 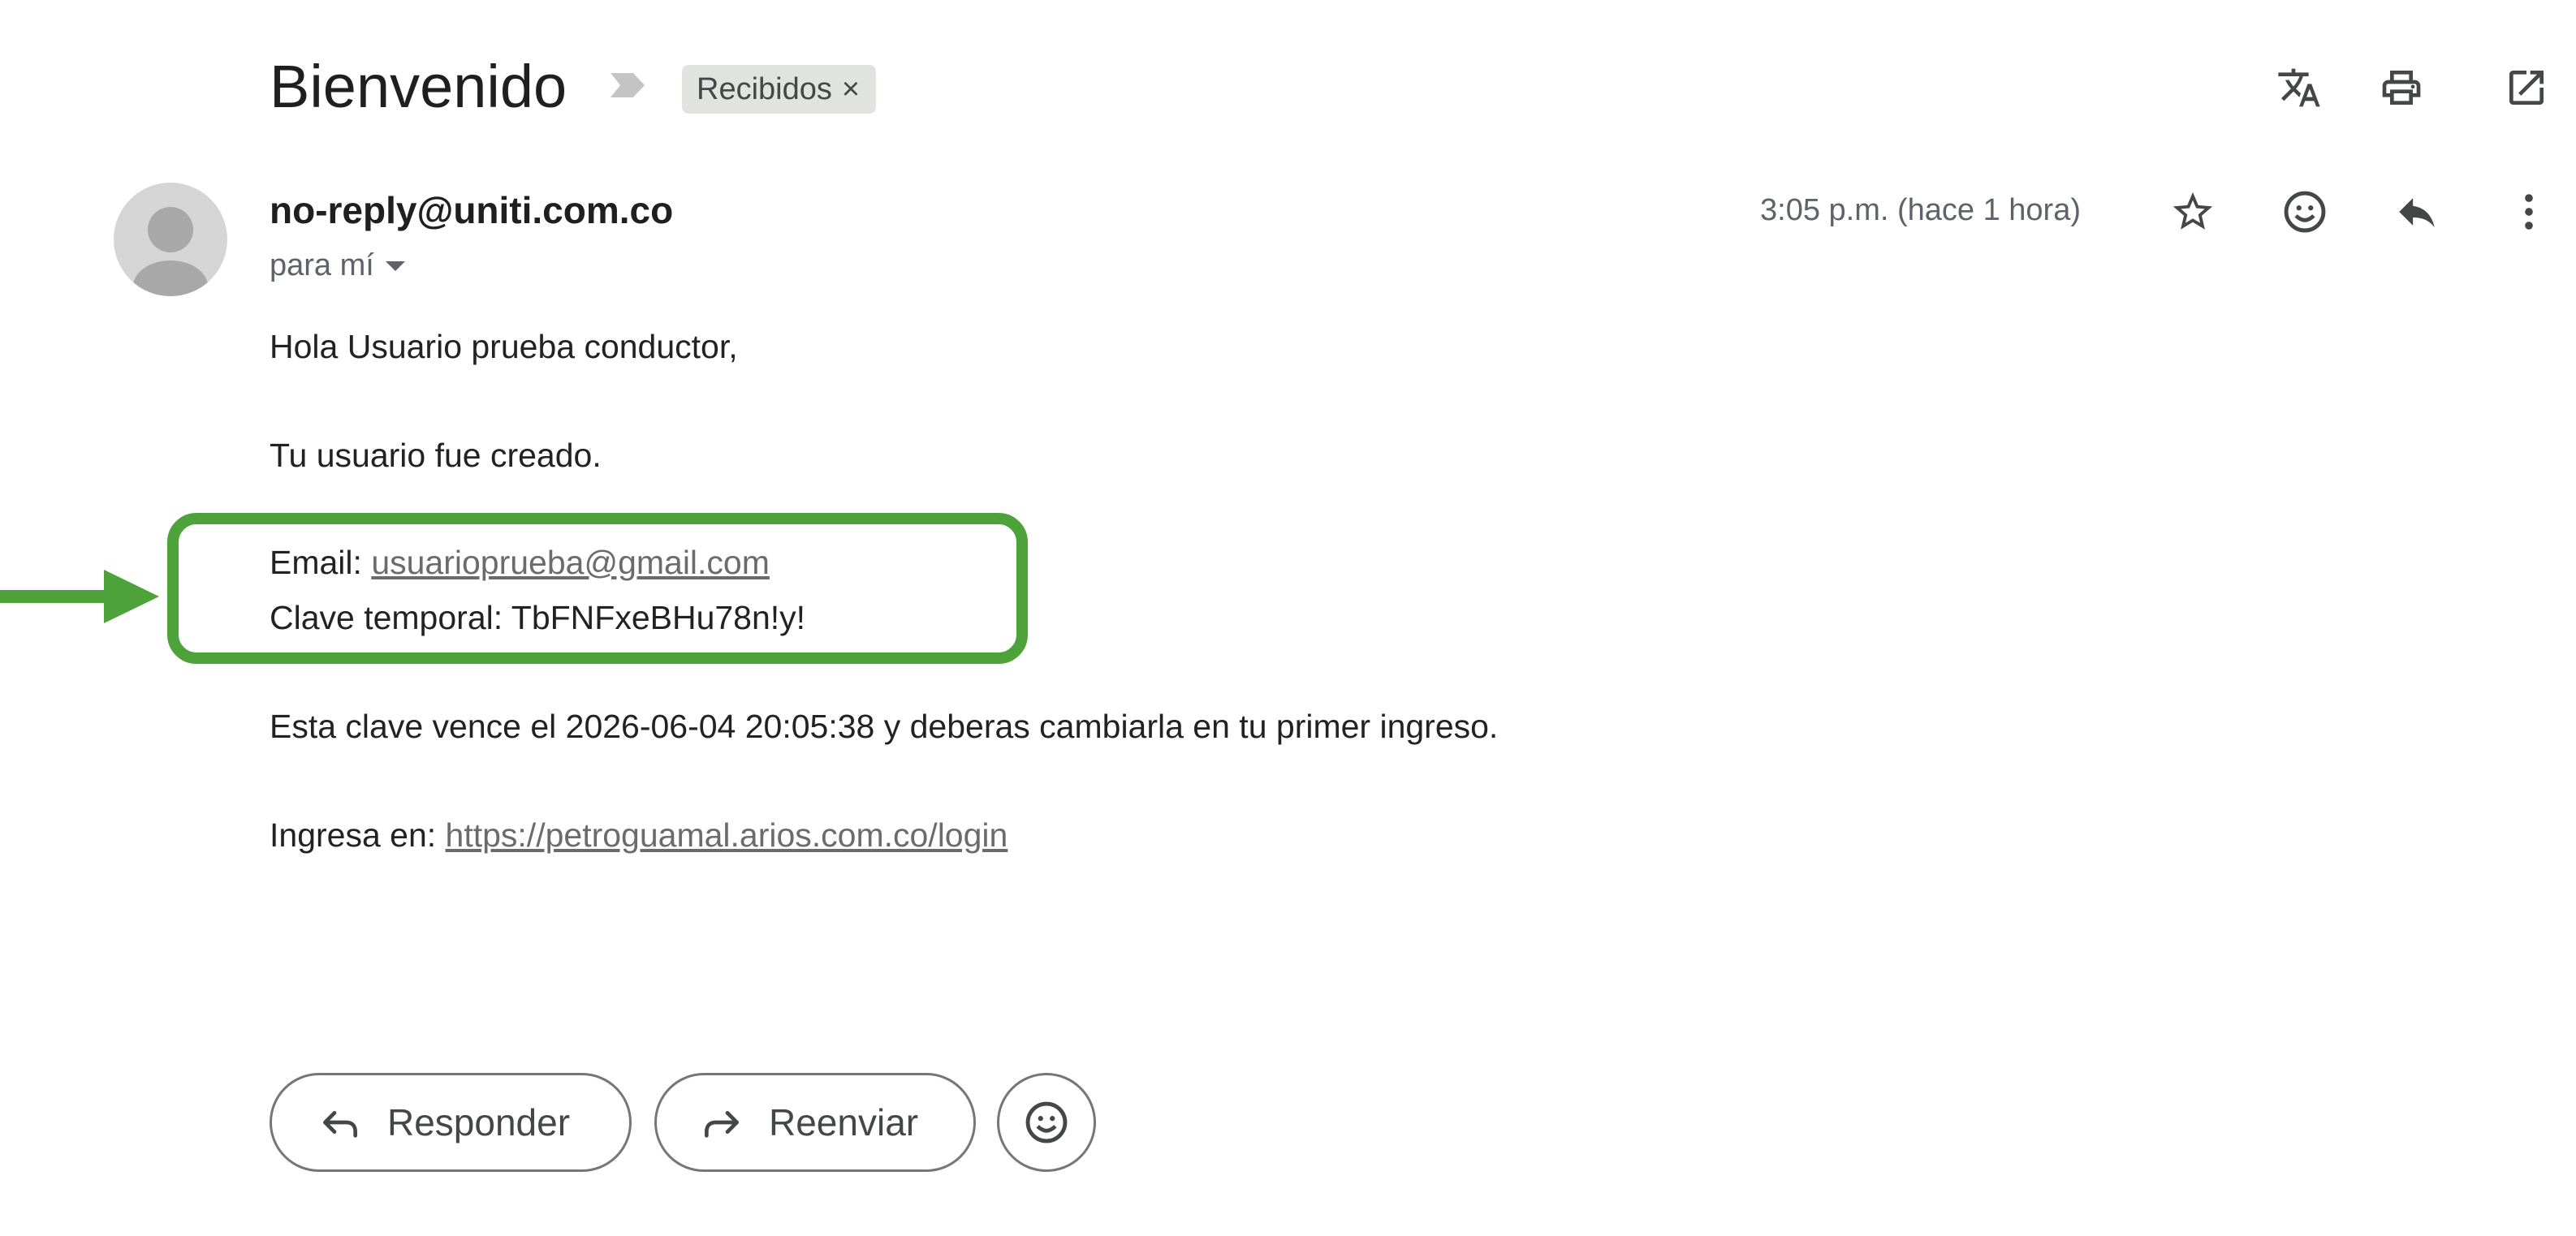 I want to click on recipient-details: para mí, so click(x=337, y=265).